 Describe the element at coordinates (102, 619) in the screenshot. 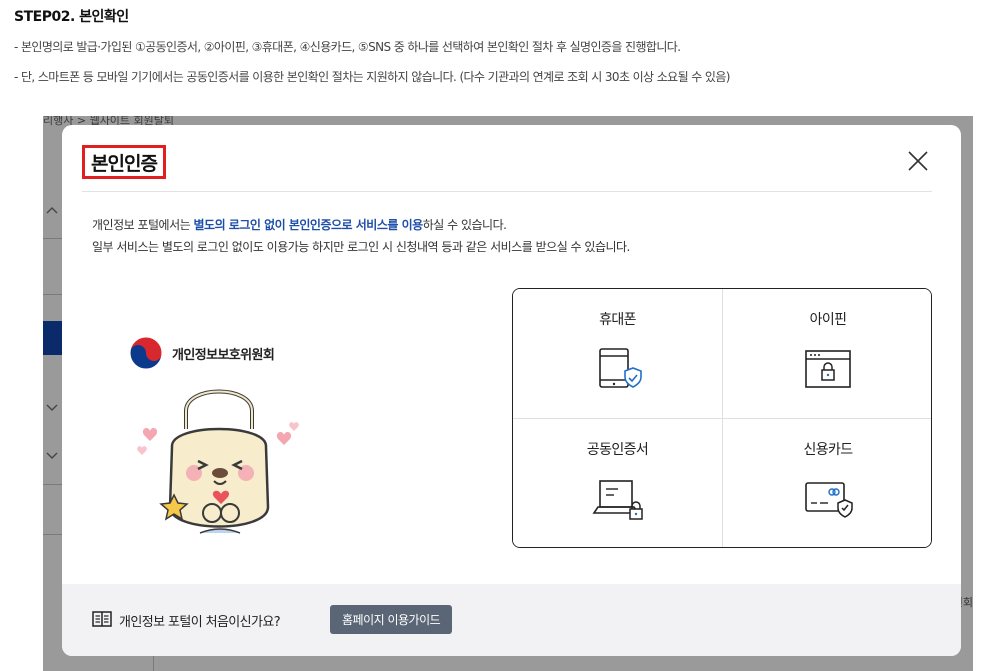

I see `book-icon` at that location.